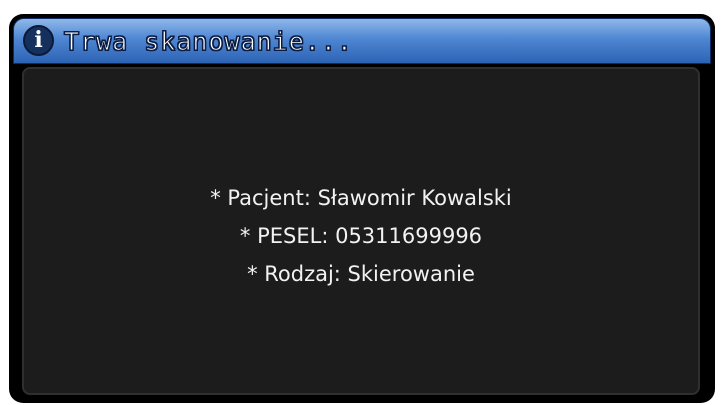  Describe the element at coordinates (361, 274) in the screenshot. I see `document-type-line: * Rodzaj: Skierowanie` at that location.